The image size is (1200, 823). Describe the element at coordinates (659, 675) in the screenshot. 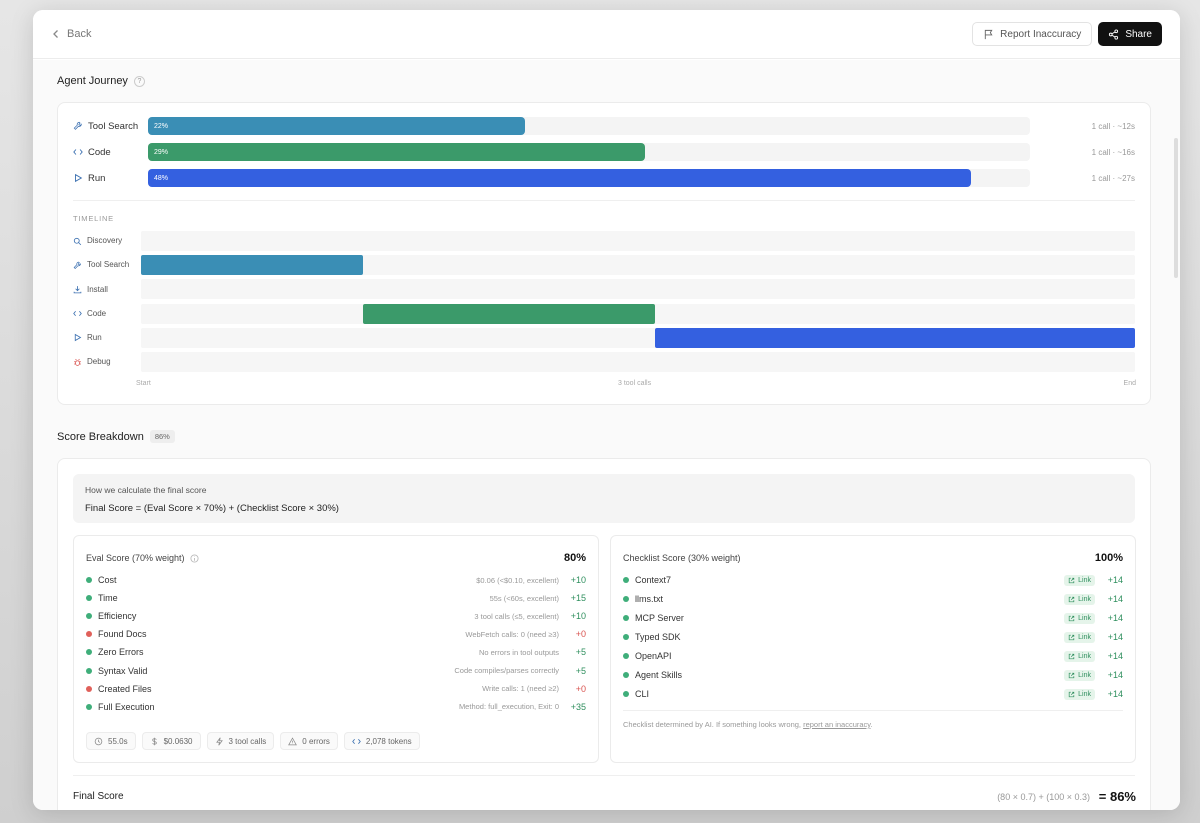

I see `checklist-row-label: Agent Skills` at that location.